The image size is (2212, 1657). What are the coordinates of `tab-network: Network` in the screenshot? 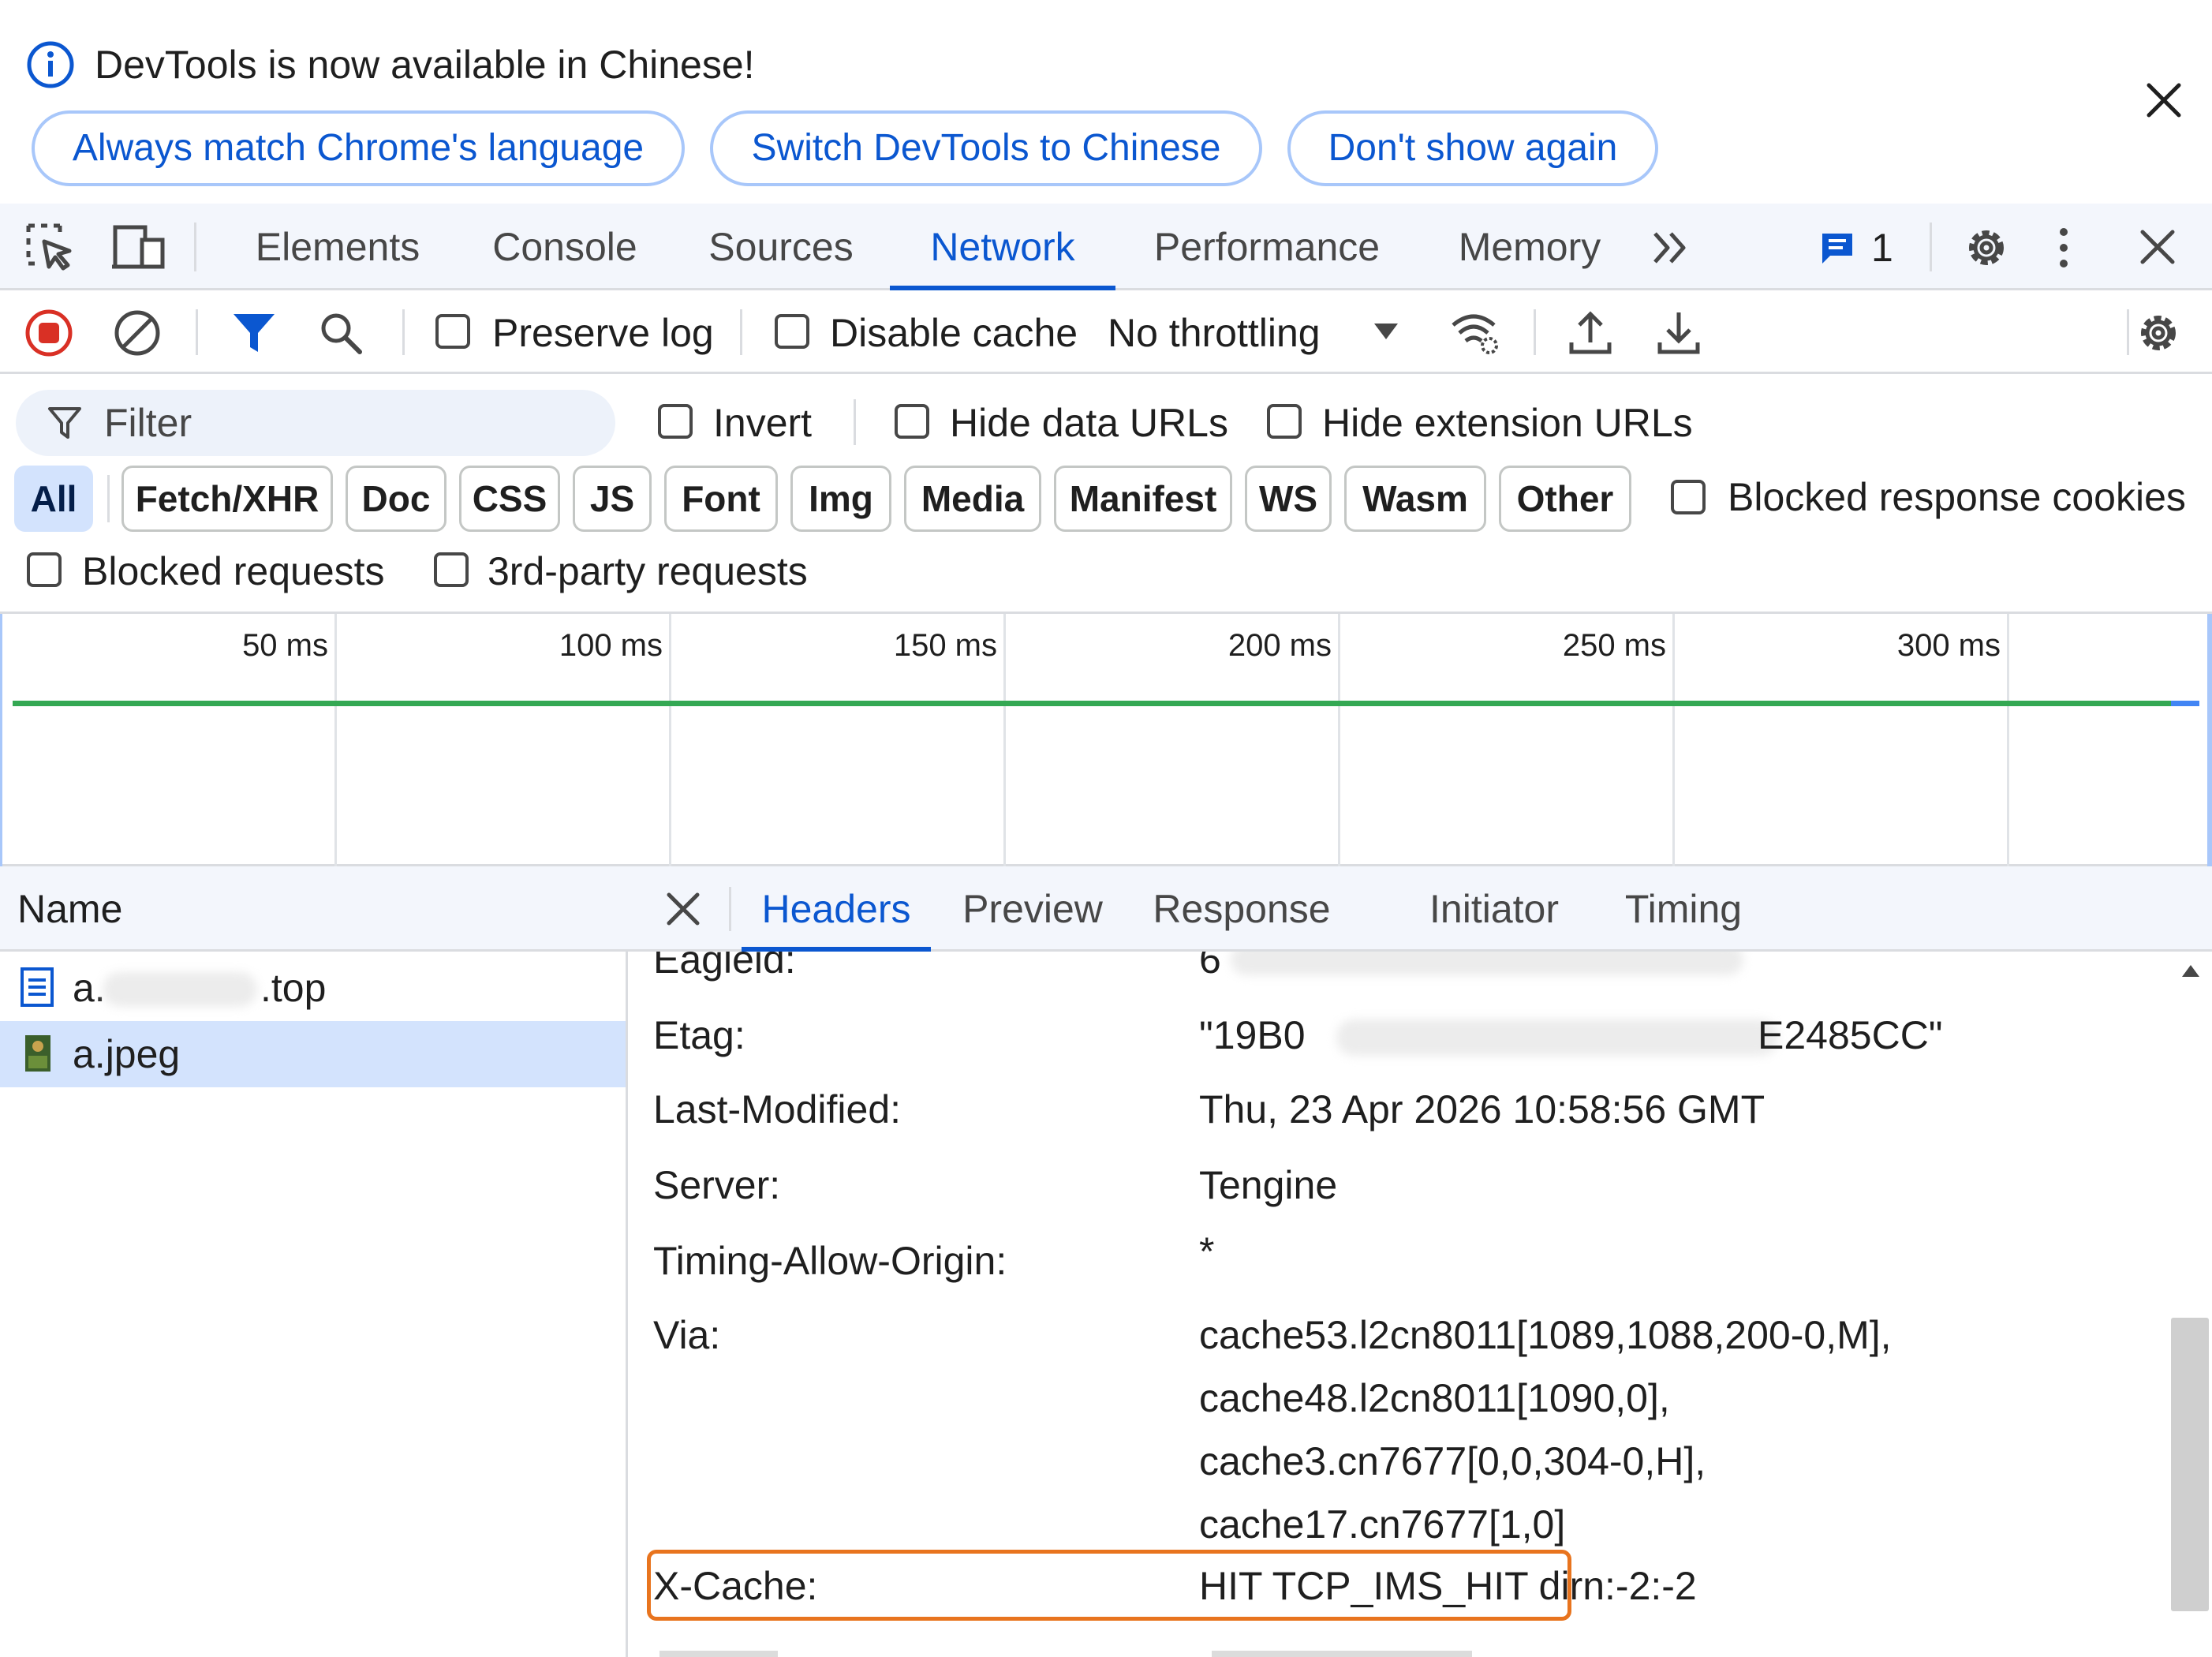 It's located at (1002, 247).